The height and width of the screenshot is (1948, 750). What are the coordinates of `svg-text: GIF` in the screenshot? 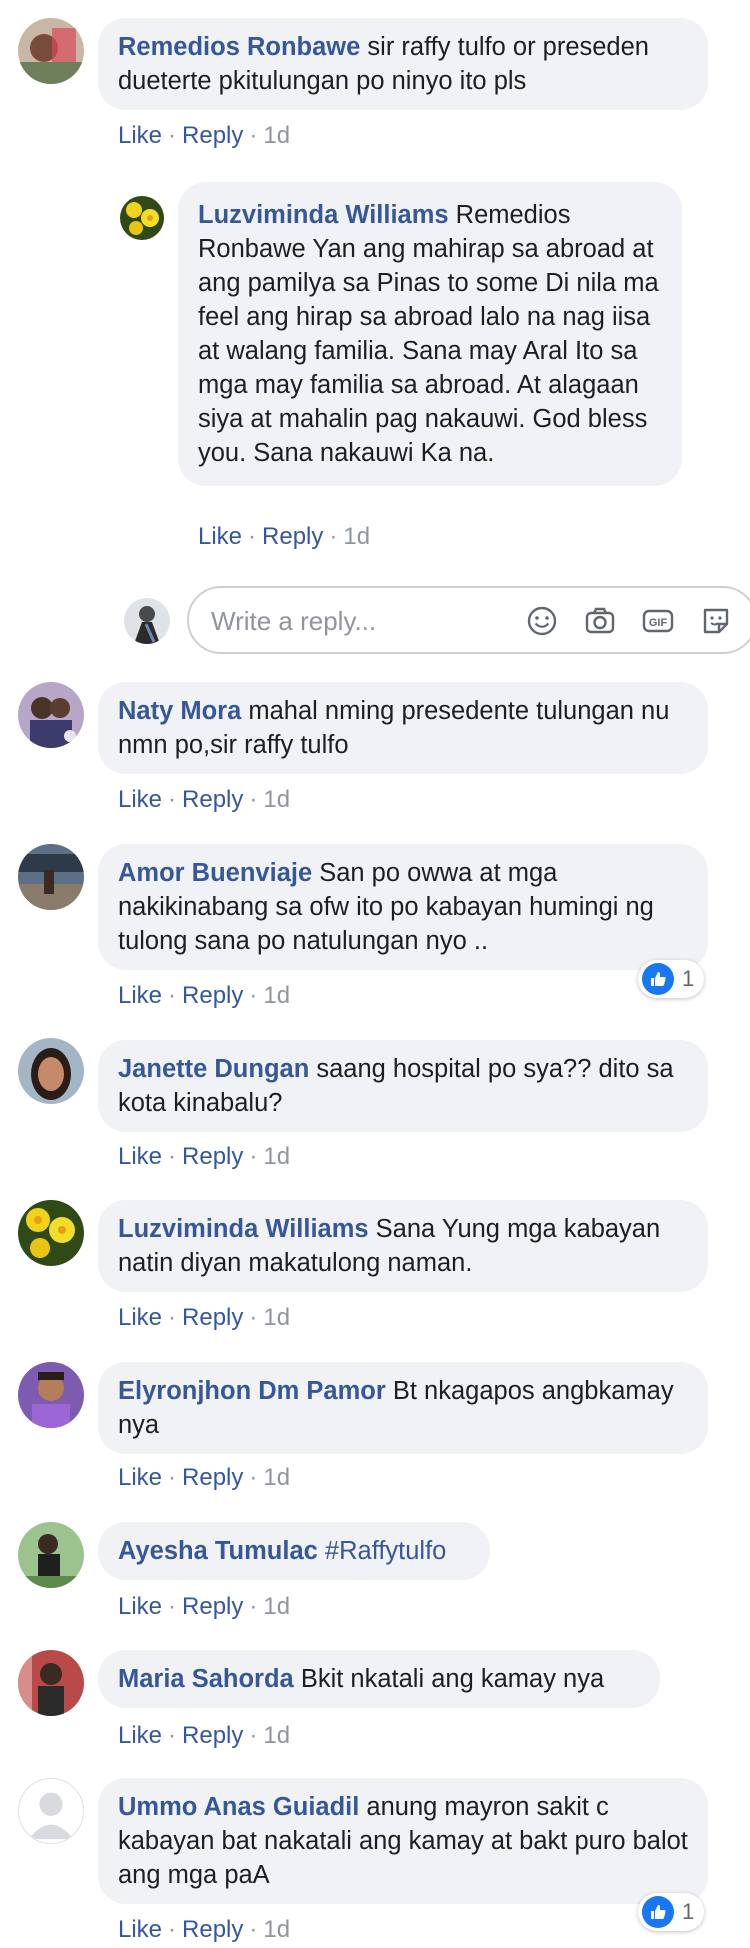 It's located at (658, 623).